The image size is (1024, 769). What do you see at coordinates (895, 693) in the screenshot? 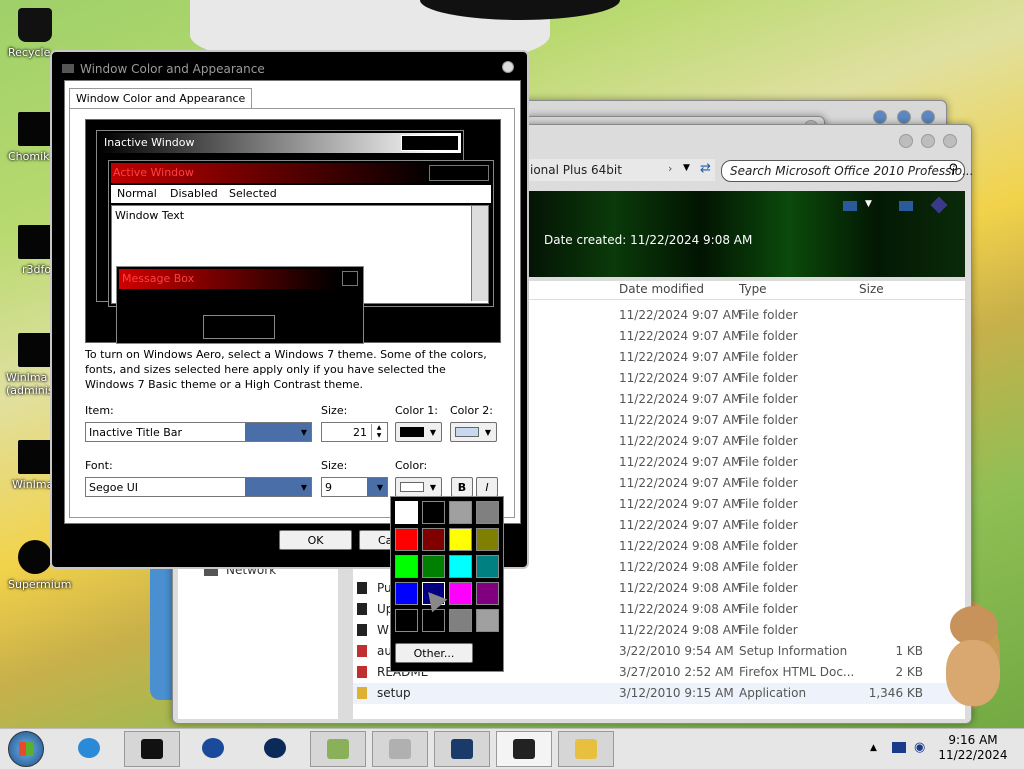
I see `cell-size: 1,346 KB` at bounding box center [895, 693].